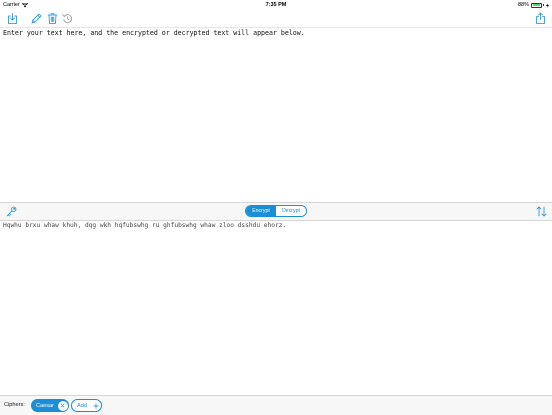 This screenshot has height=415, width=552. What do you see at coordinates (45, 405) in the screenshot?
I see `cipher-chip-label: Caesar` at bounding box center [45, 405].